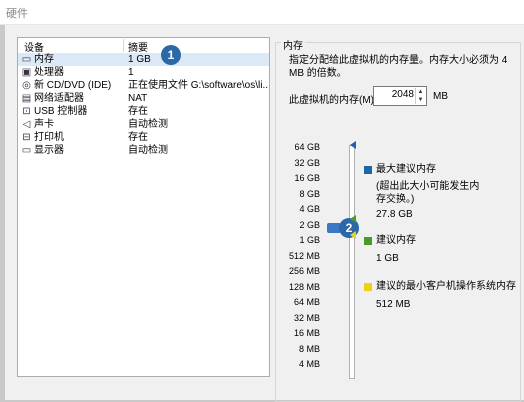 The height and width of the screenshot is (402, 524). What do you see at coordinates (306, 302) in the screenshot?
I see `scale-label: 64 MB` at bounding box center [306, 302].